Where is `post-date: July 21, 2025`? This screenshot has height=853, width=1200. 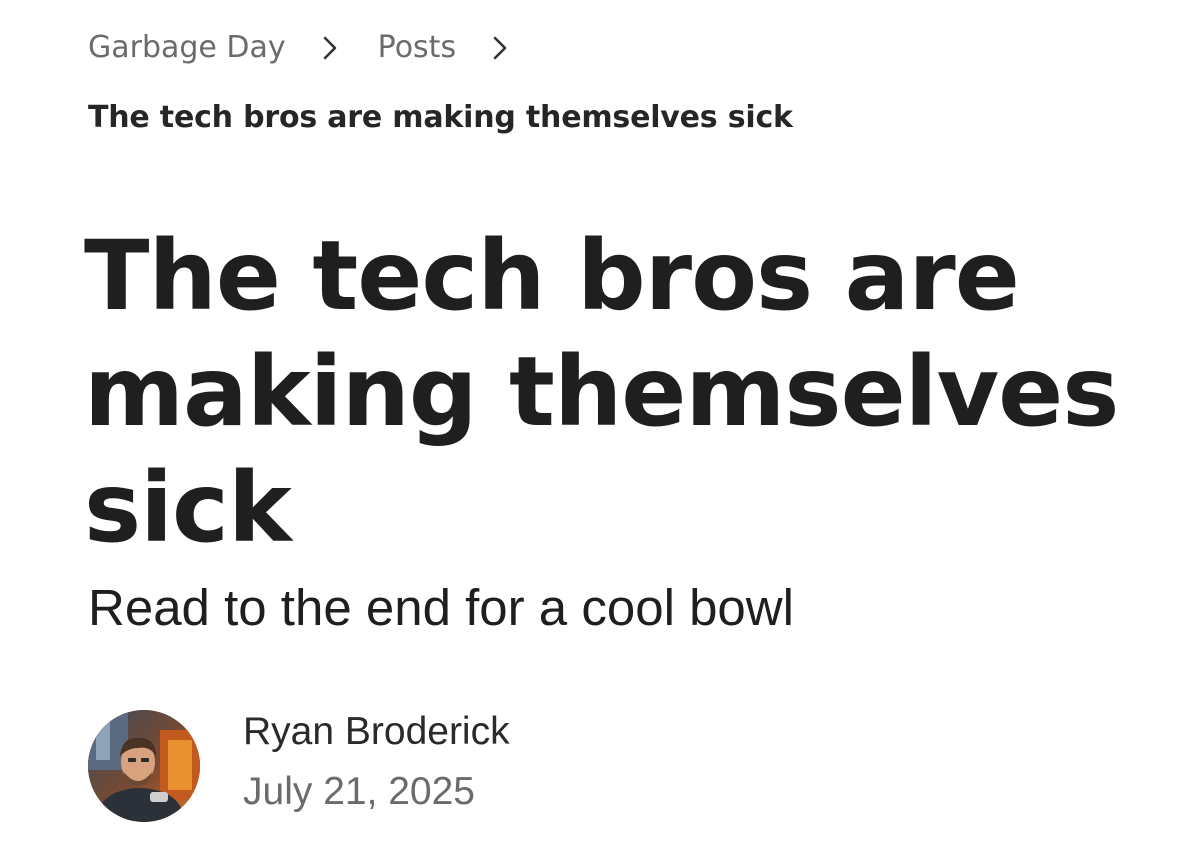 post-date: July 21, 2025 is located at coordinates (359, 791).